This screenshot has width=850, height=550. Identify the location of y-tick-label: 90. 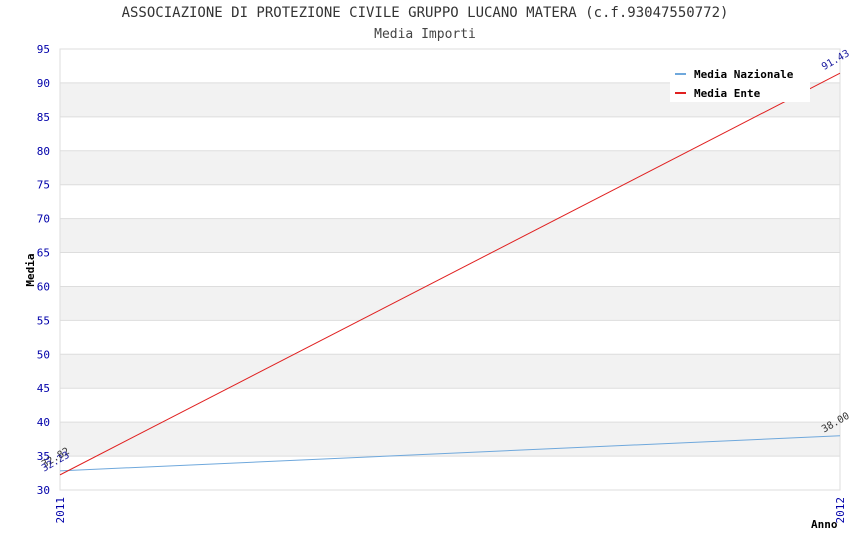
(43, 83).